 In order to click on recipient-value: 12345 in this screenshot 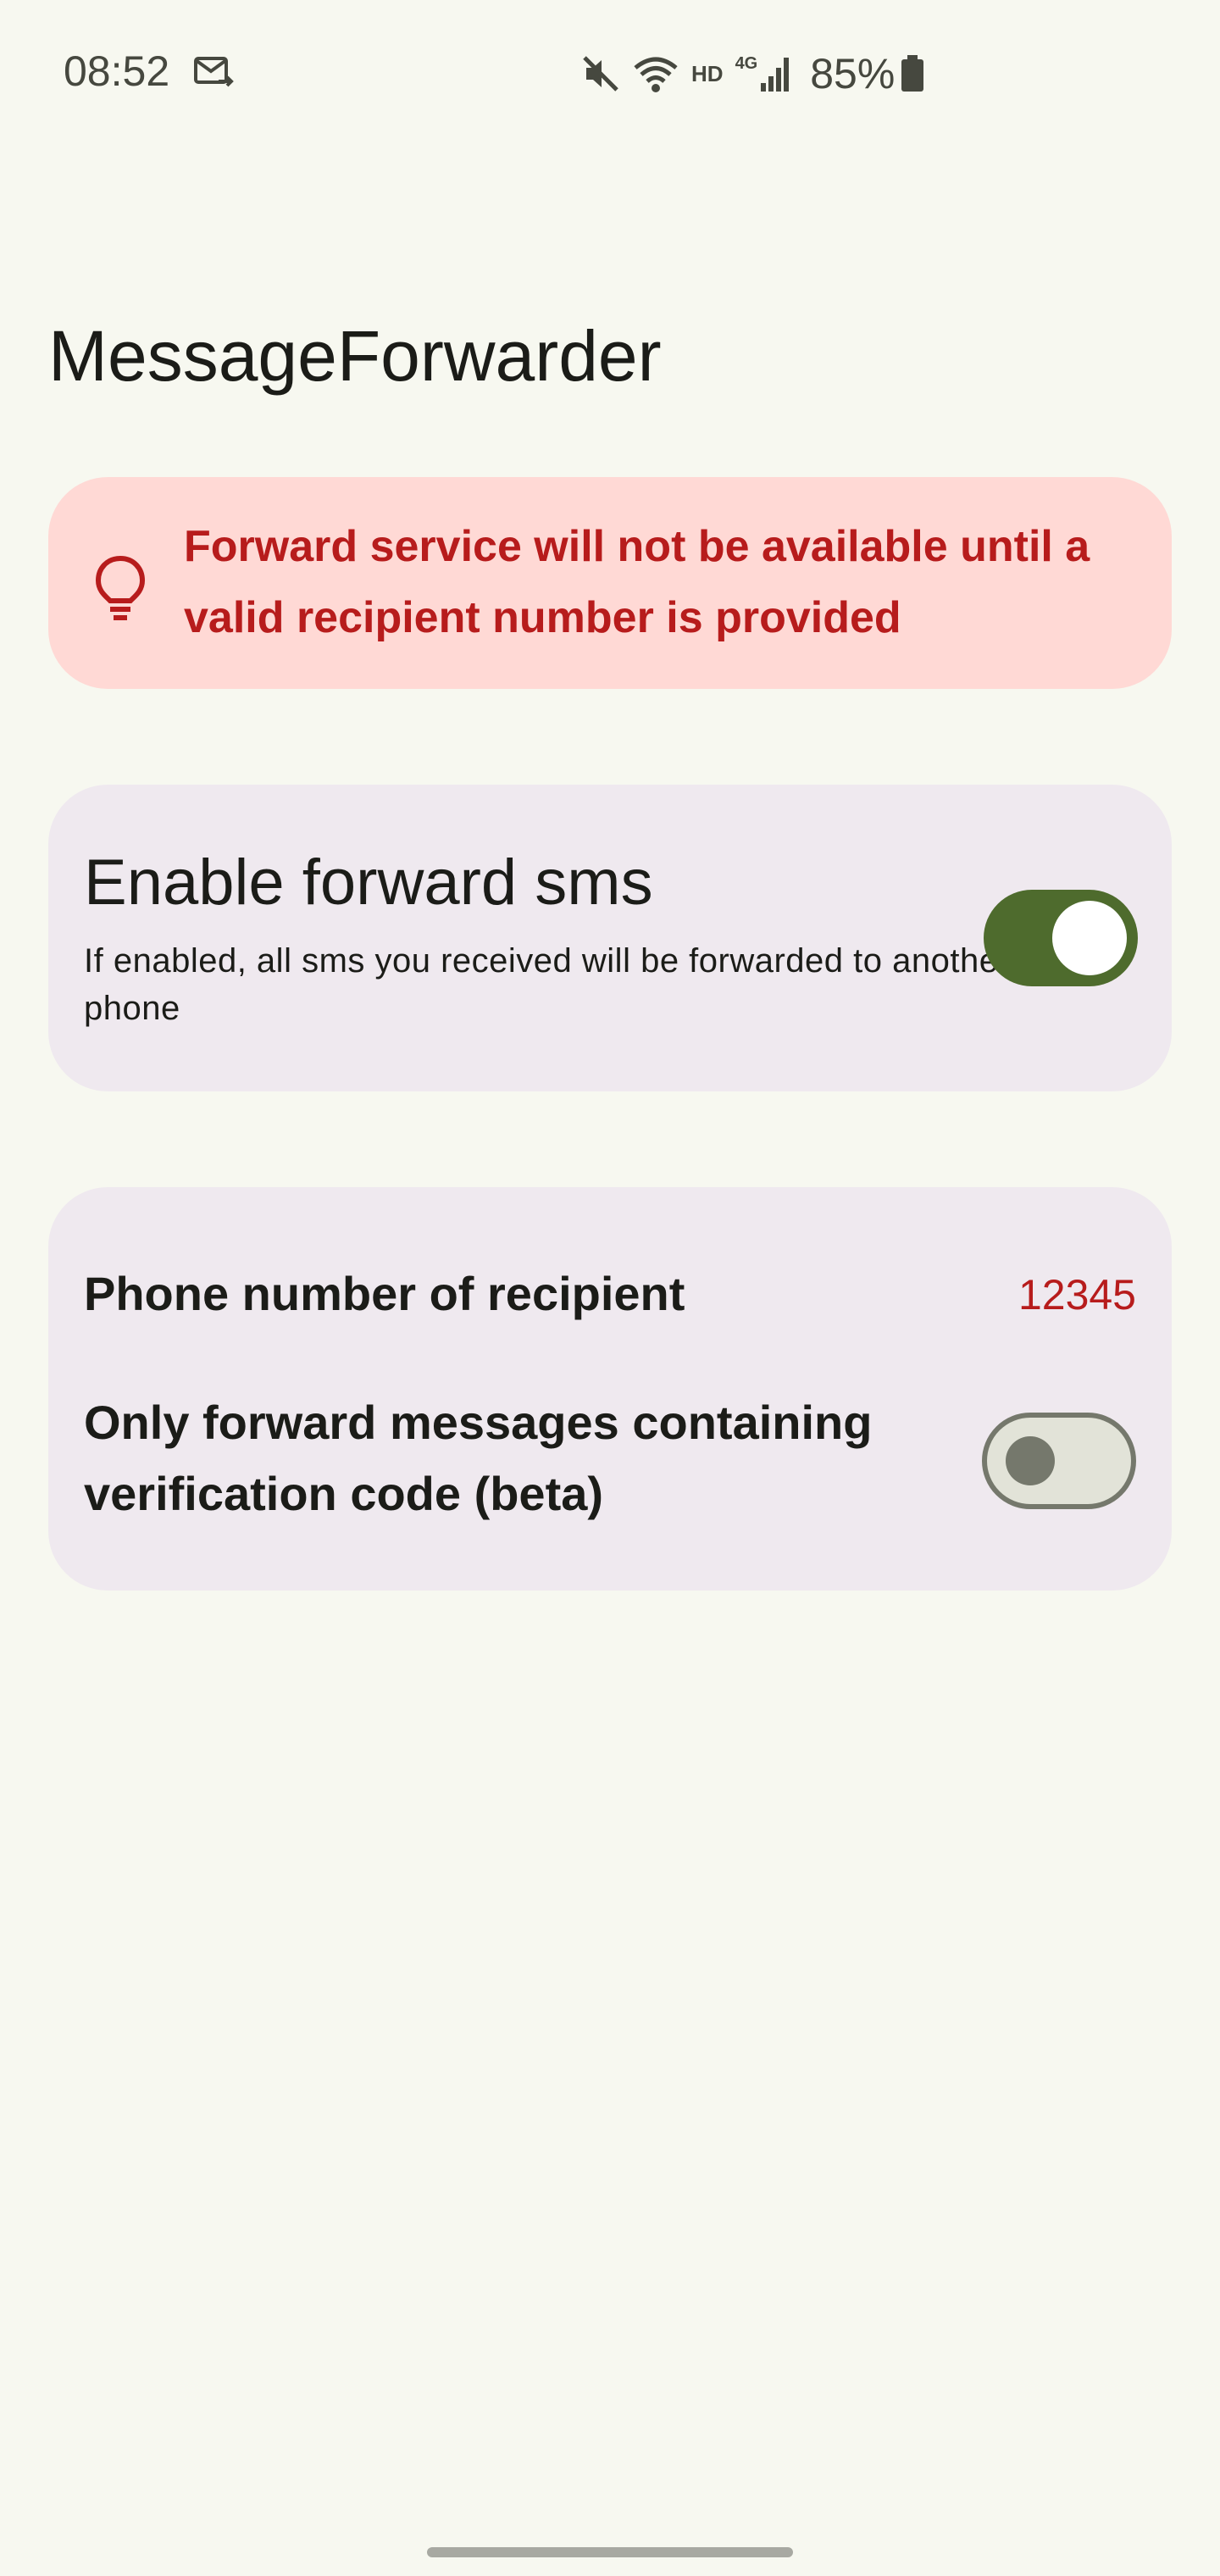, I will do `click(1077, 1294)`.